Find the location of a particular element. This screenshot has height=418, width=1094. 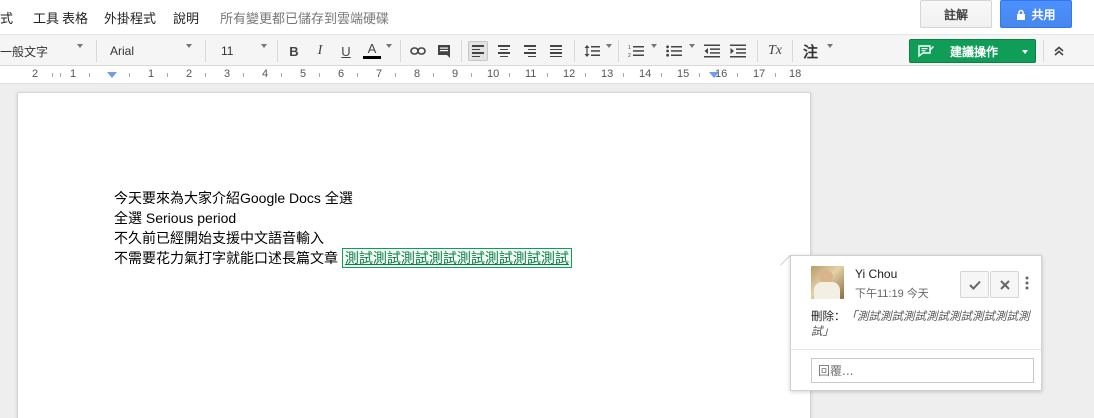

style-caret-icon is located at coordinates (80, 46).